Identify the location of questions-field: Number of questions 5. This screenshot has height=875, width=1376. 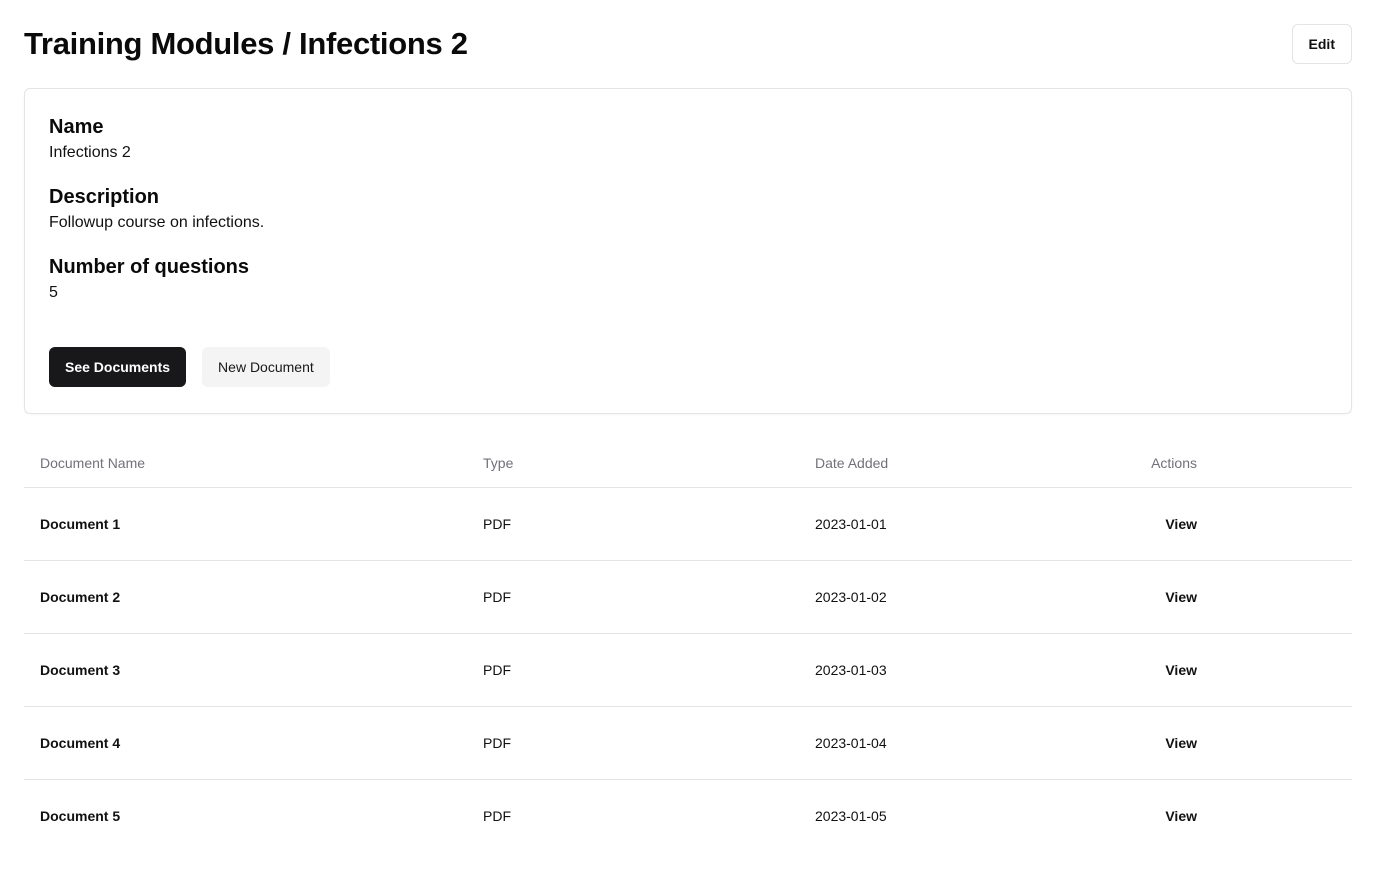
(688, 279).